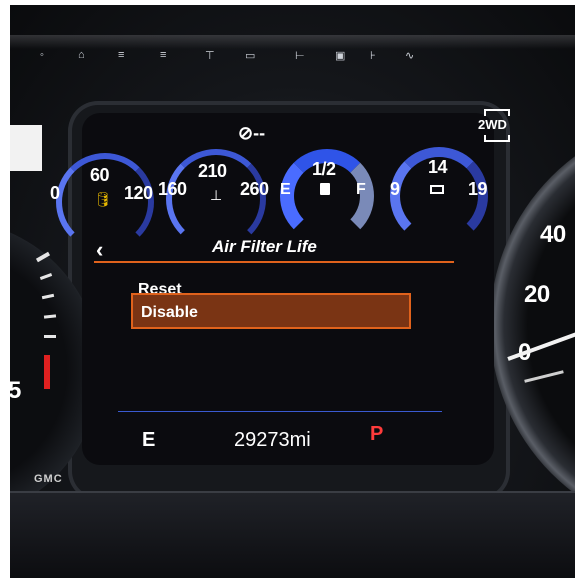 The width and height of the screenshot is (577, 580). Describe the element at coordinates (216, 195) in the screenshot. I see `thermometer-icon: ⊥` at that location.